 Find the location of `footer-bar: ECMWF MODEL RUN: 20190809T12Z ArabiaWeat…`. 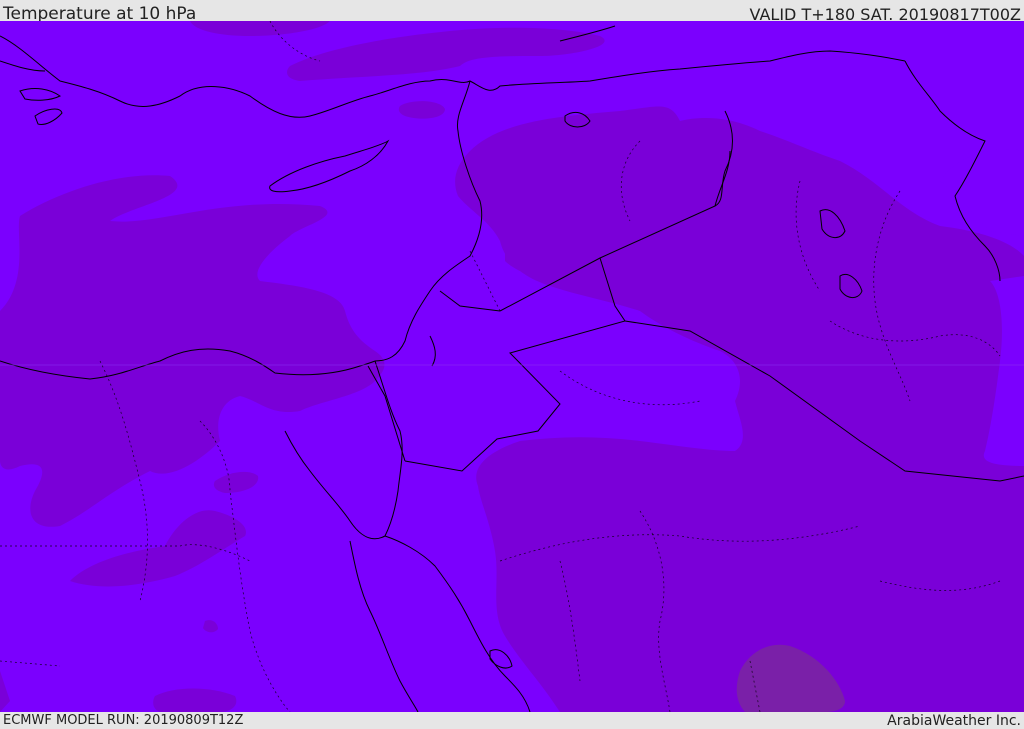

footer-bar: ECMWF MODEL RUN: 20190809T12Z ArabiaWeat… is located at coordinates (512, 720).